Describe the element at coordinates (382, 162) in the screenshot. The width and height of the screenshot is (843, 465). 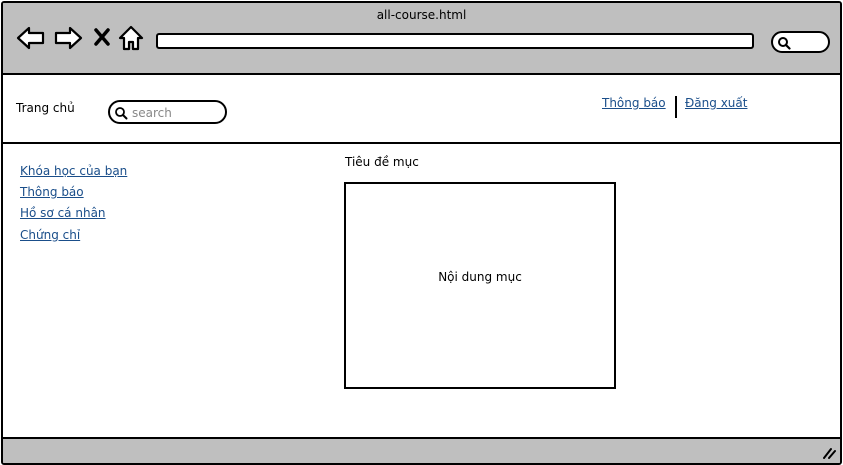
I see `section-title: Tiêu đề mục` at that location.